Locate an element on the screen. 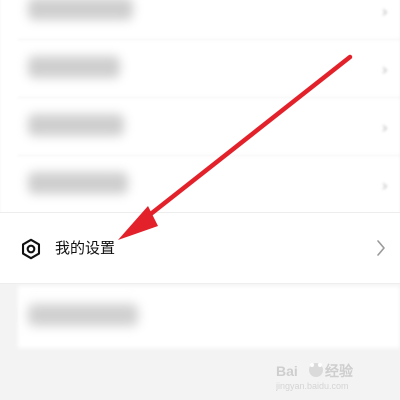 The width and height of the screenshot is (400, 400). blurred-list-item is located at coordinates (209, 317).